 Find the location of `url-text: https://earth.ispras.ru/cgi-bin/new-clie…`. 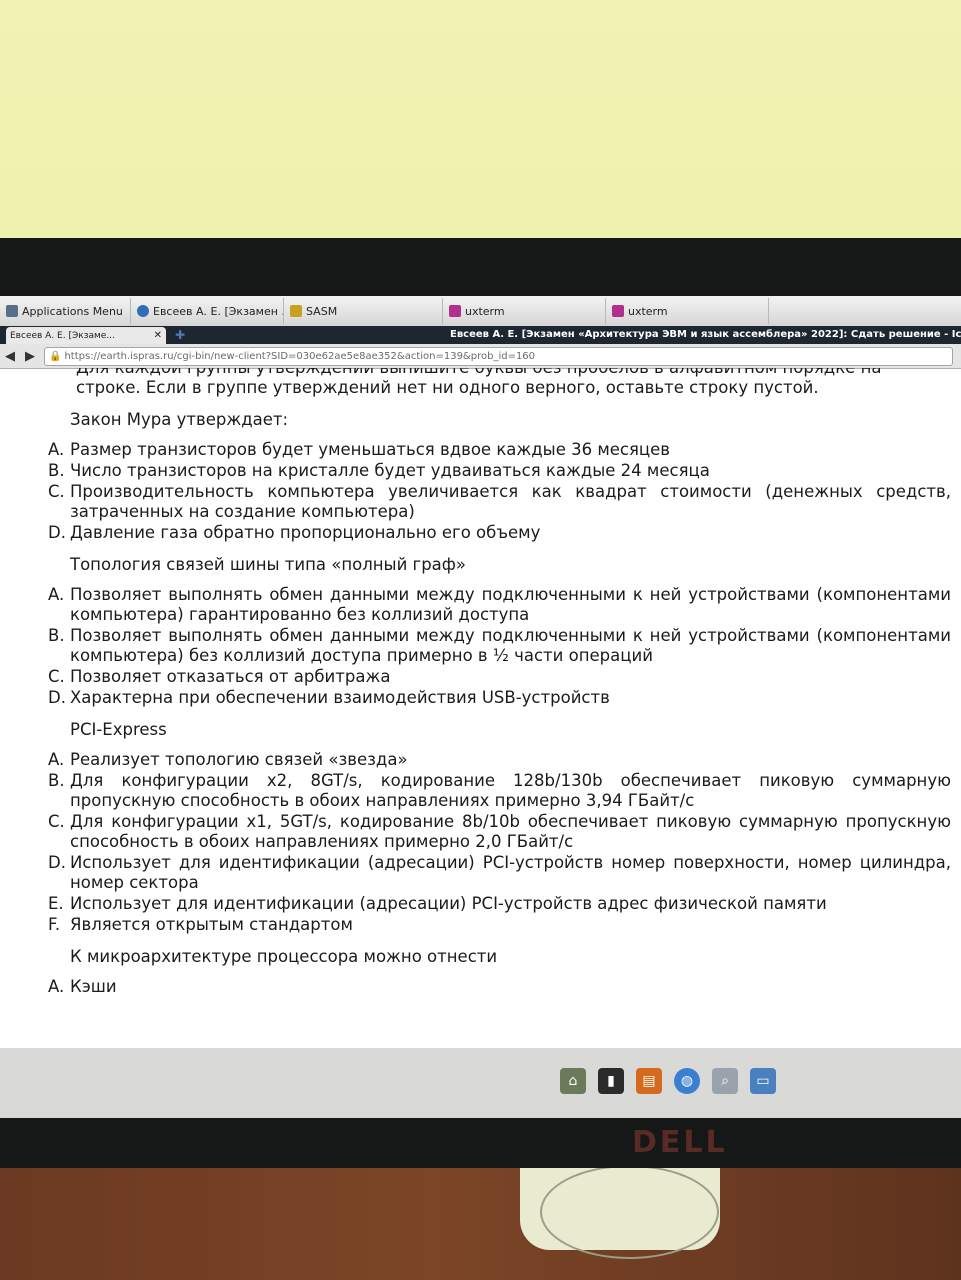

url-text: https://earth.ispras.ru/cgi-bin/new-clie… is located at coordinates (300, 356).